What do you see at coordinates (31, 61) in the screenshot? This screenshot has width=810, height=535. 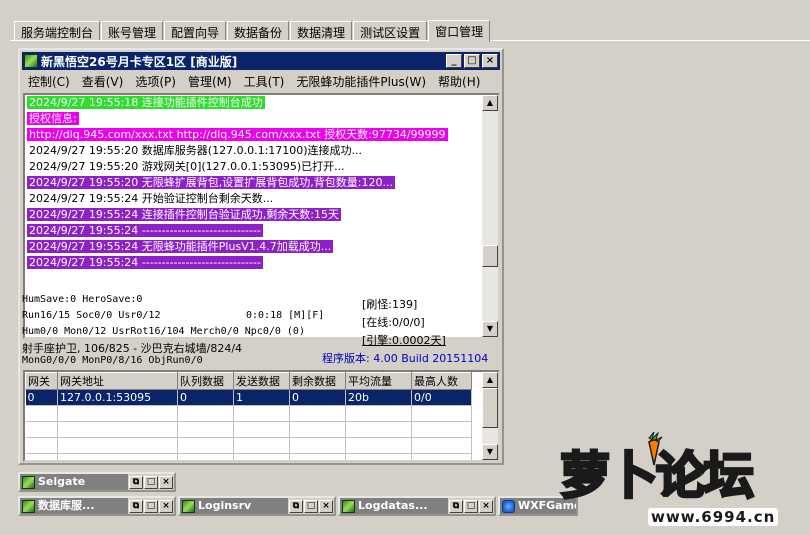 I see `app-icon` at bounding box center [31, 61].